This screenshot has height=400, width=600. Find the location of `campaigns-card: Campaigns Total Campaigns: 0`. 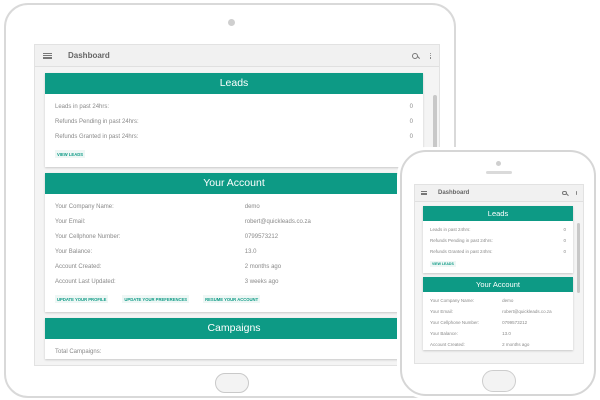

campaigns-card: Campaigns Total Campaigns: 0 is located at coordinates (234, 338).